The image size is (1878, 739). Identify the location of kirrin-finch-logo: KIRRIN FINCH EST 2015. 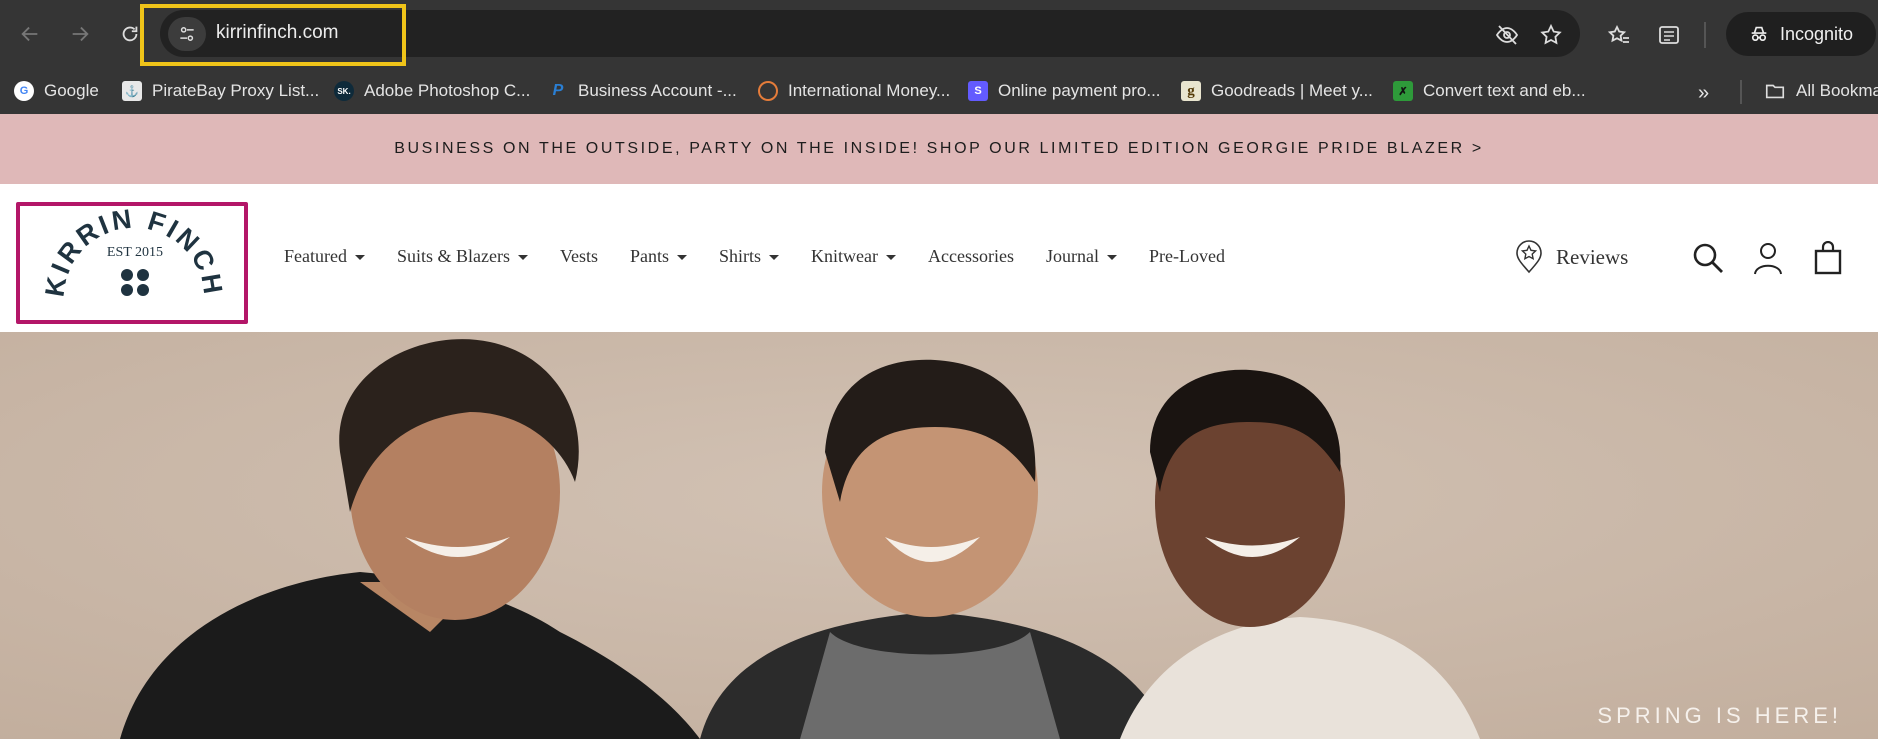
(133, 263).